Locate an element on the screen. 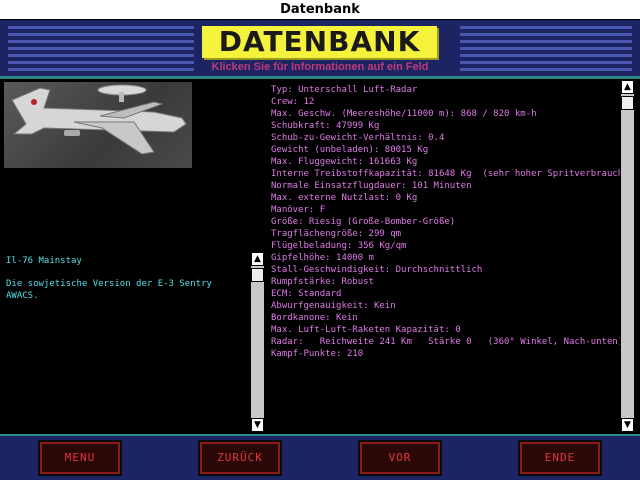 This screenshot has height=480, width=640. detail-line: Abwurfgenauigkeit: Kein is located at coordinates (333, 306).